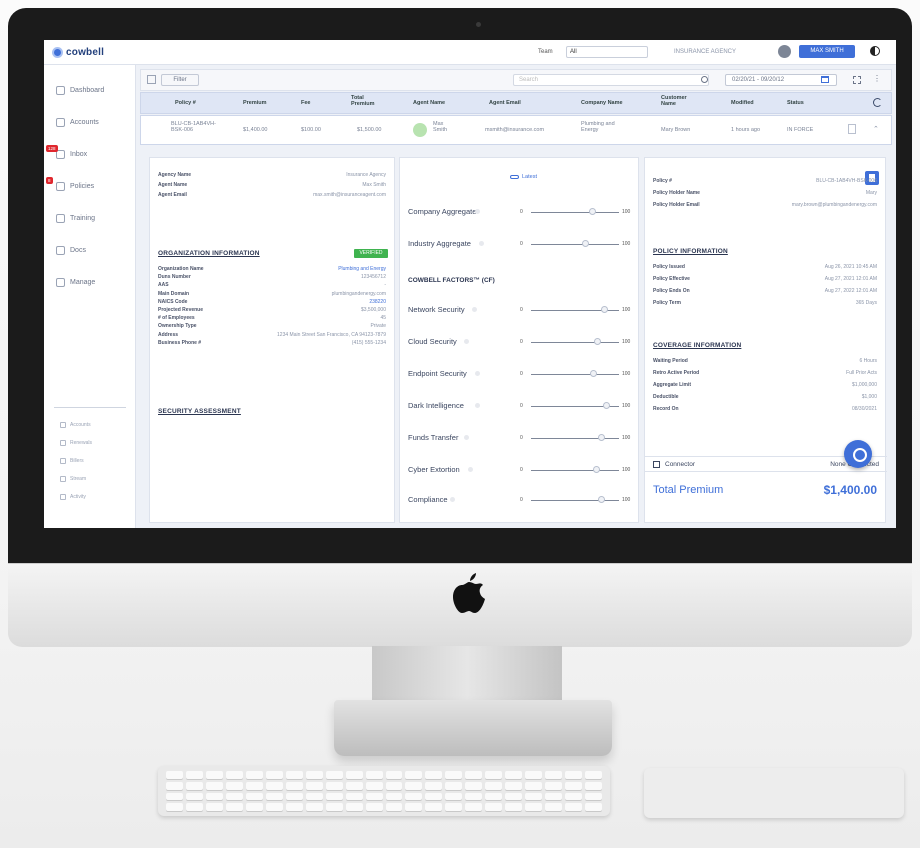  What do you see at coordinates (825, 79) in the screenshot?
I see `calendar-icon` at bounding box center [825, 79].